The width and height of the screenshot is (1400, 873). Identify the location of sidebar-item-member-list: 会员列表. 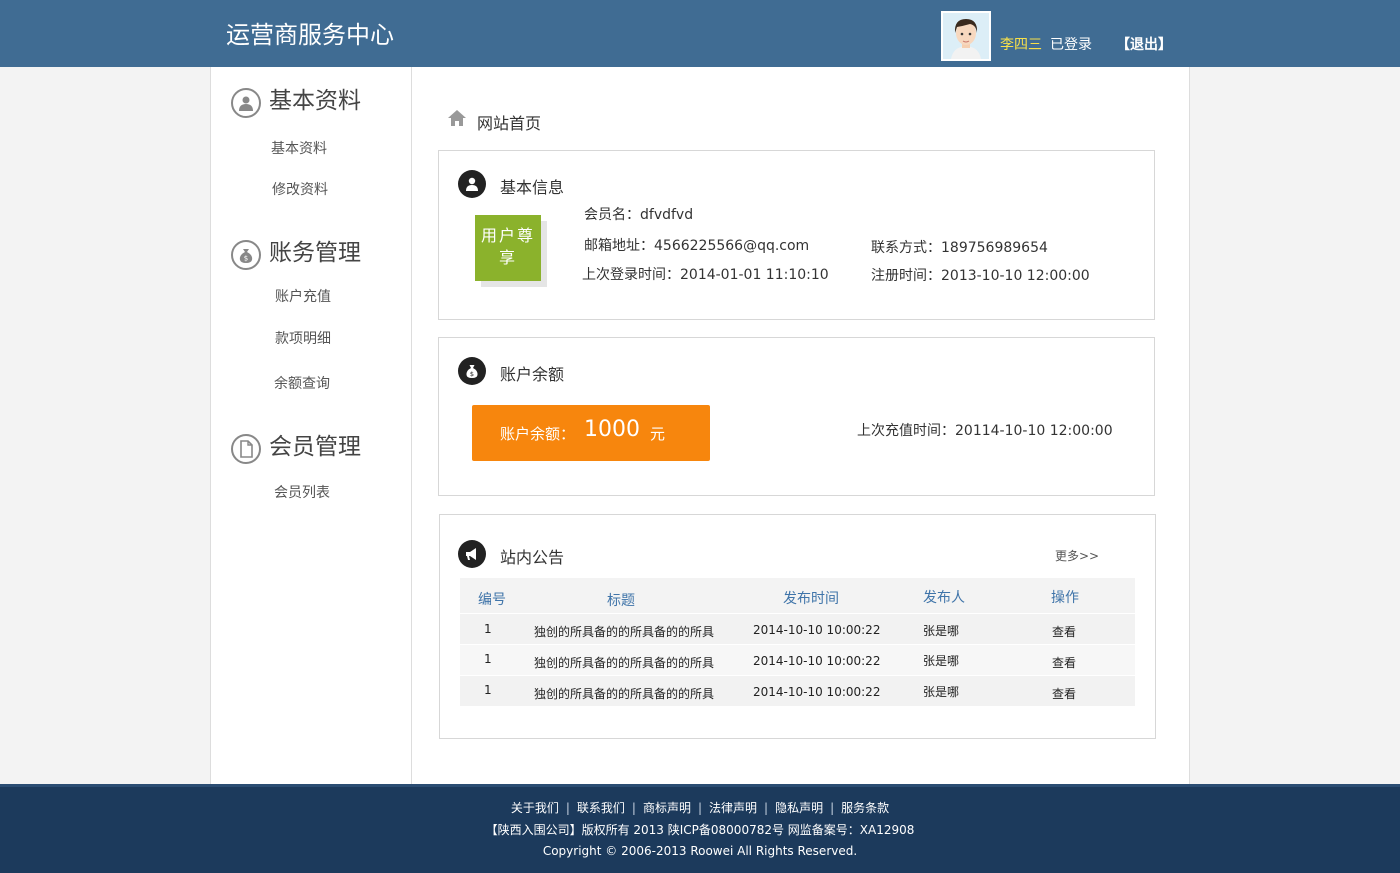
(302, 492).